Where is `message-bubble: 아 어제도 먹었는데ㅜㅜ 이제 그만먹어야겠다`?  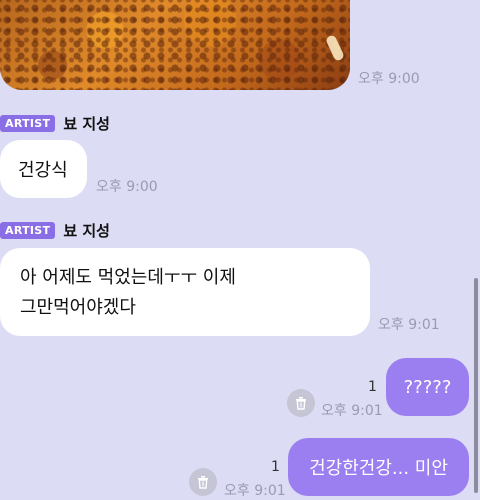
message-bubble: 아 어제도 먹었는데ㅜㅜ 이제 그만먹어야겠다 is located at coordinates (185, 292).